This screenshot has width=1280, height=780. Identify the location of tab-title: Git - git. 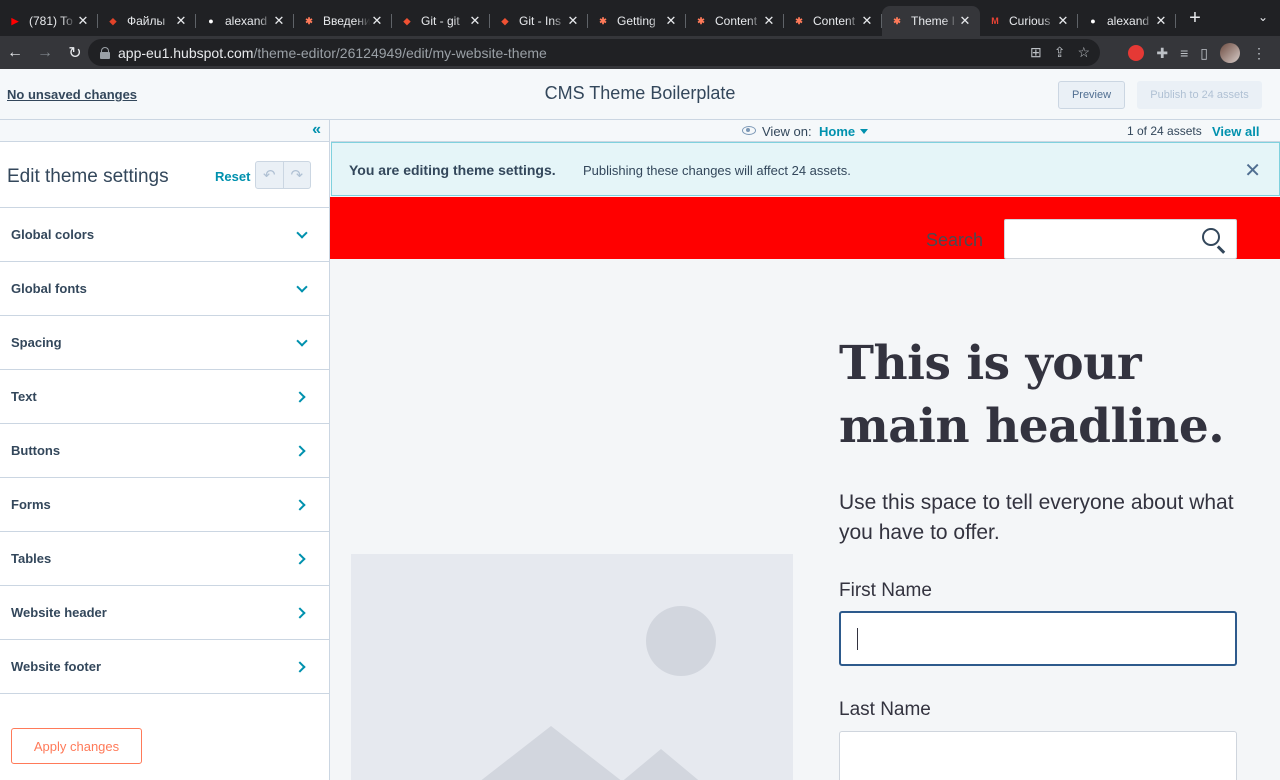
(440, 21).